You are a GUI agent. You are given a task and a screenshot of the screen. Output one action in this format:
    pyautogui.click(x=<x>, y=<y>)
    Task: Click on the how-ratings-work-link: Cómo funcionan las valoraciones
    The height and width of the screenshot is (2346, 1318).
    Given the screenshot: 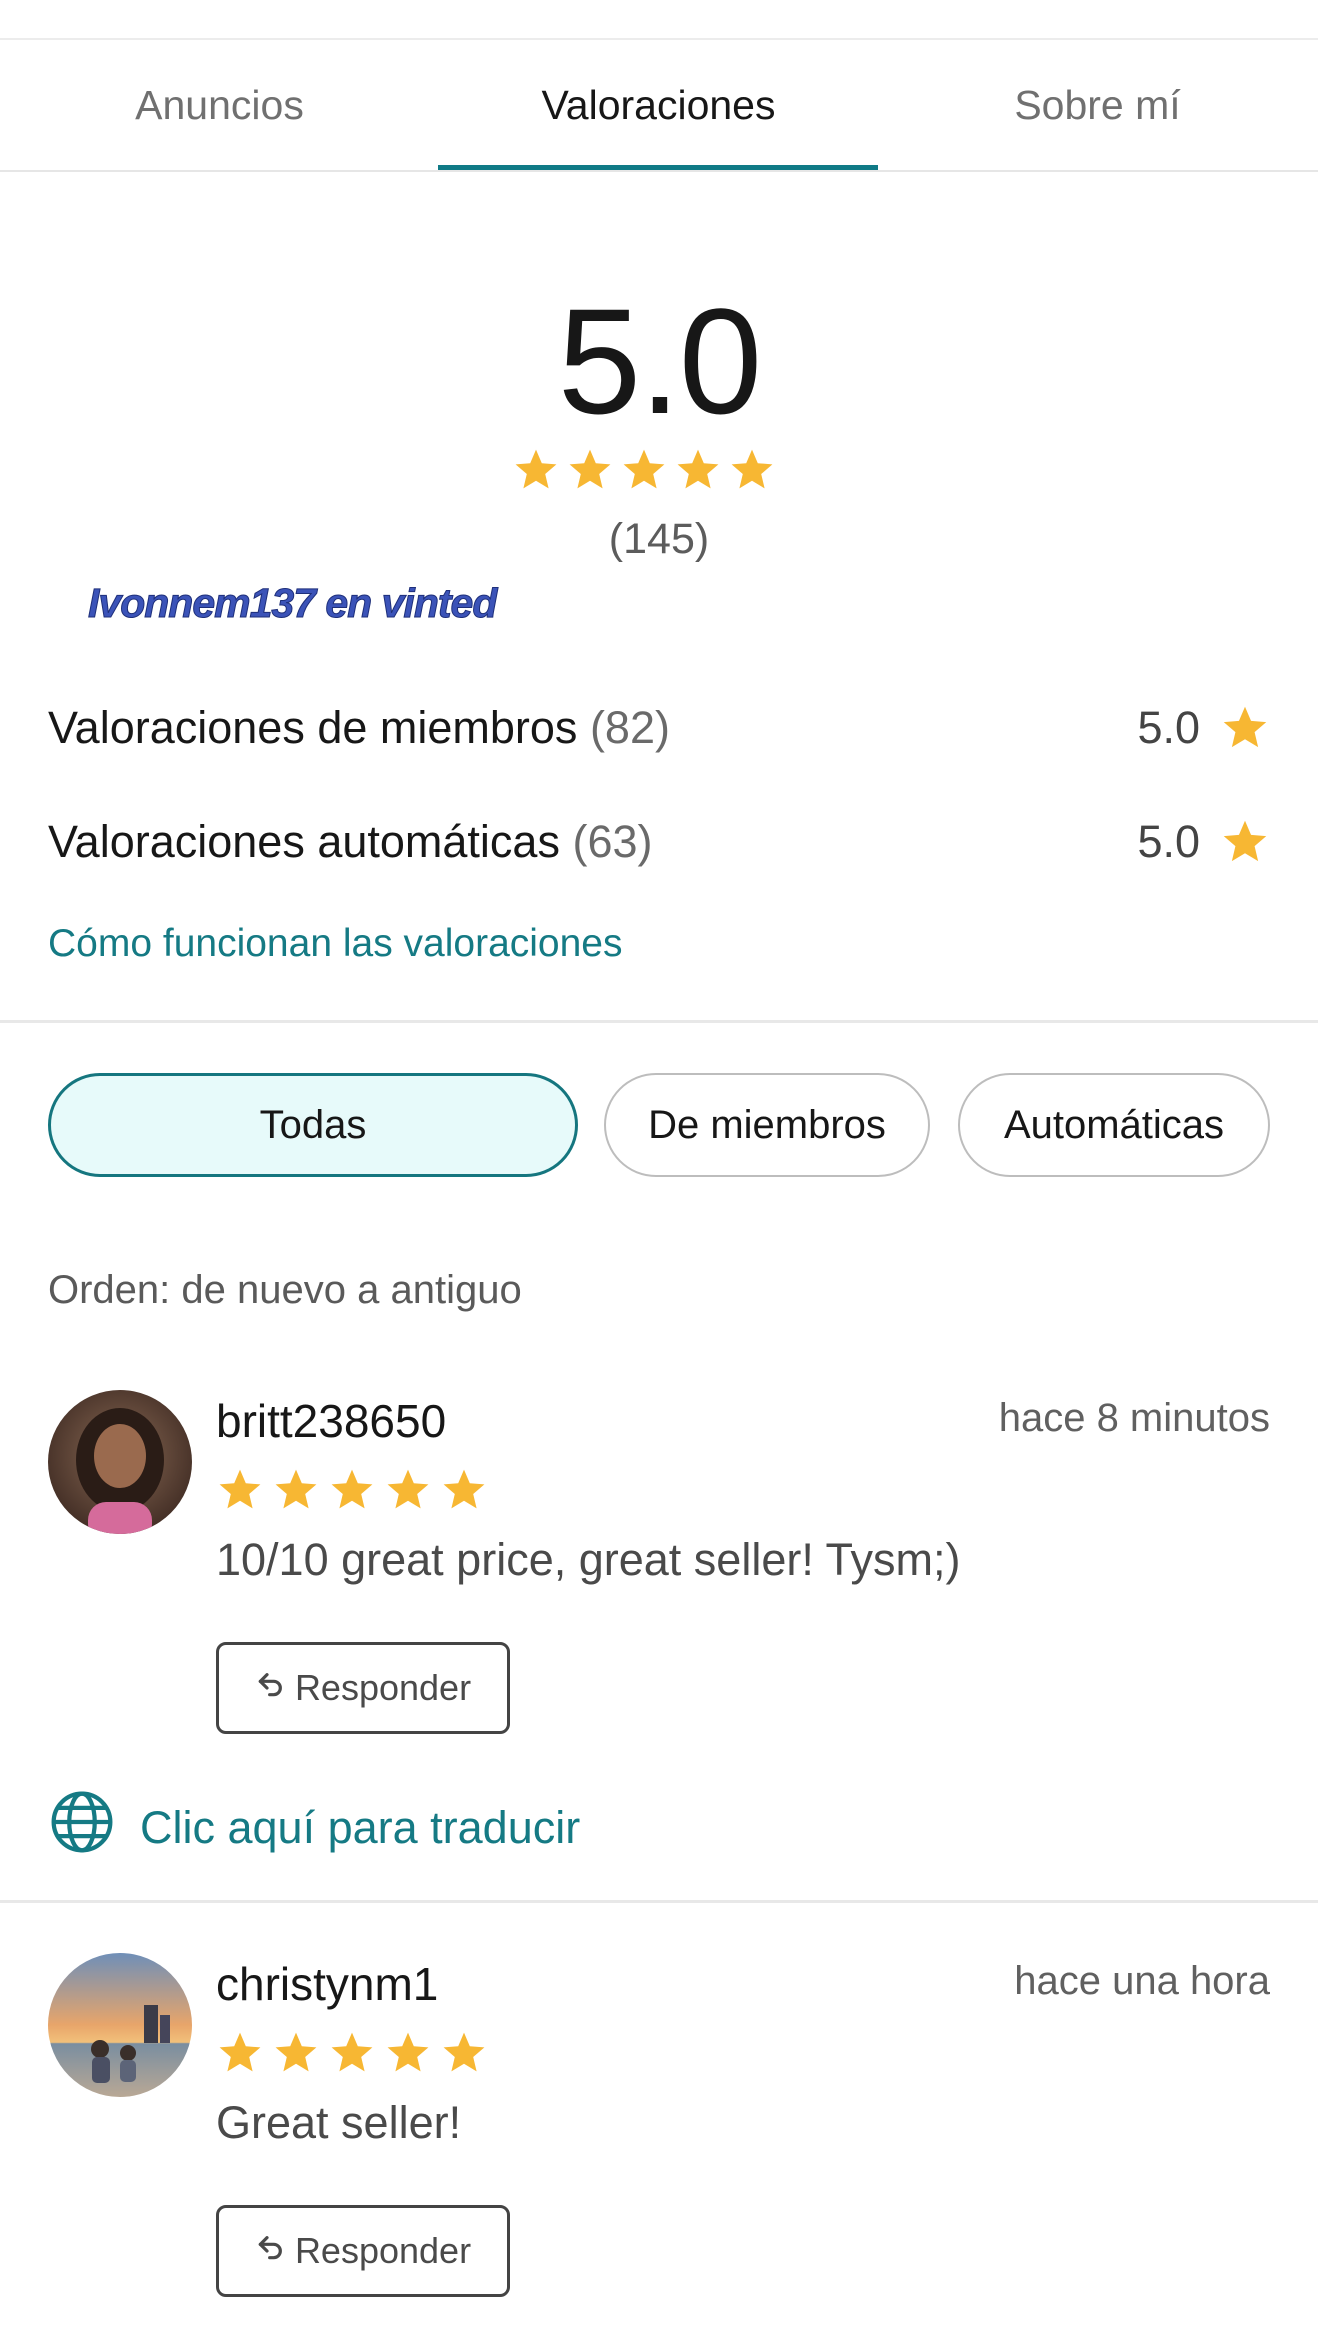 What is the action you would take?
    pyautogui.click(x=335, y=944)
    